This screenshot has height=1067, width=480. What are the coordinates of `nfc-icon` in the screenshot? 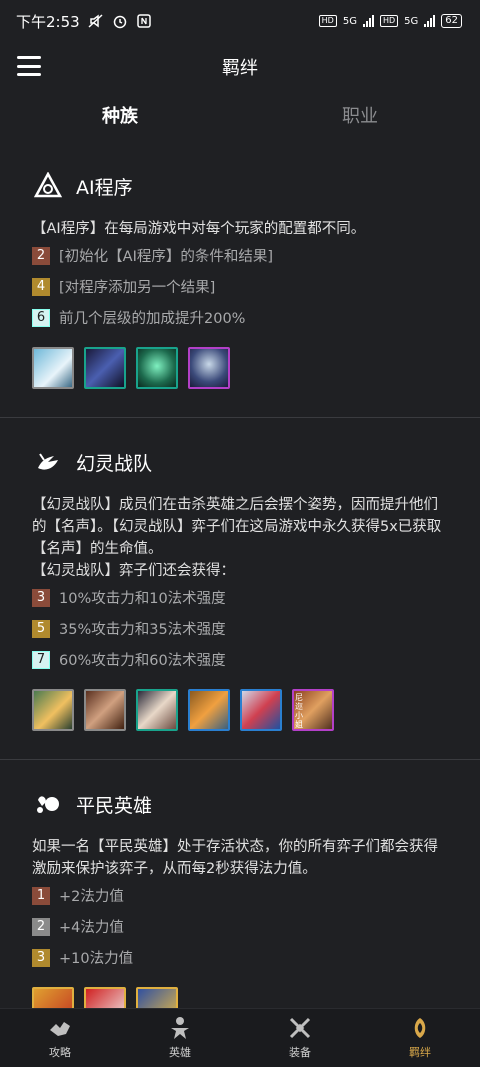 It's located at (143, 21).